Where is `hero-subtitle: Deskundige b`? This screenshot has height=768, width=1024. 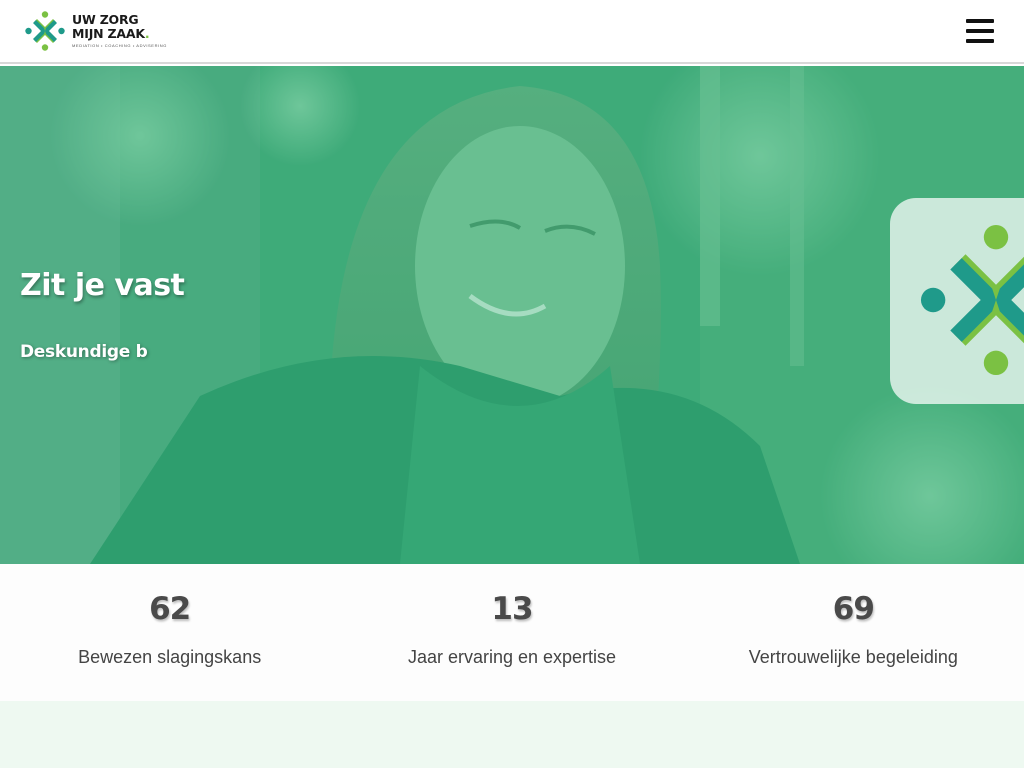 hero-subtitle: Deskundige b is located at coordinates (84, 352).